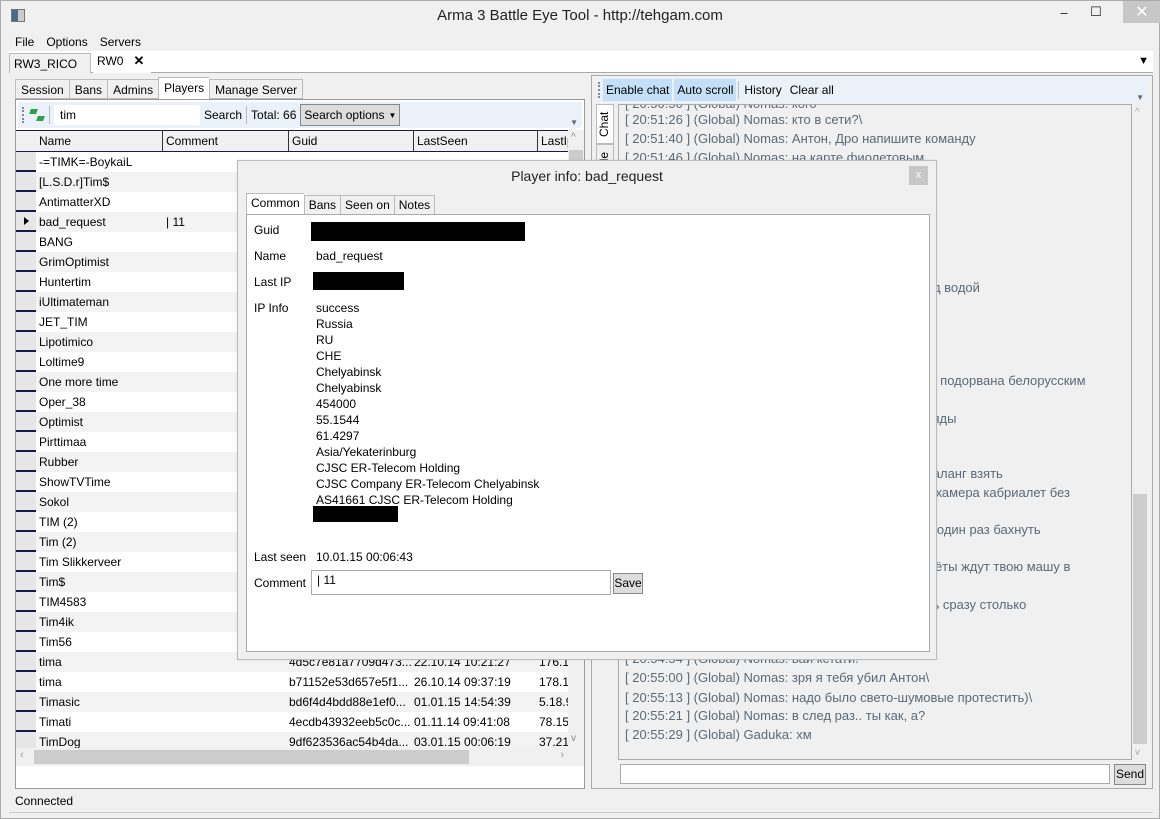 This screenshot has height=819, width=1160. What do you see at coordinates (350, 141) in the screenshot?
I see `col-guid: Guid` at bounding box center [350, 141].